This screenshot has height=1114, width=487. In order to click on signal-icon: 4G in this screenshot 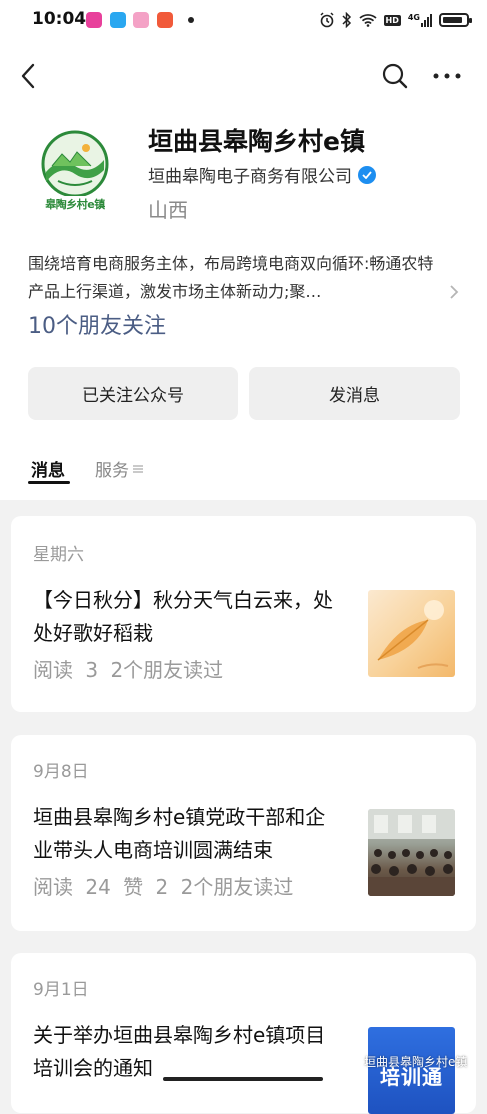, I will do `click(420, 20)`.